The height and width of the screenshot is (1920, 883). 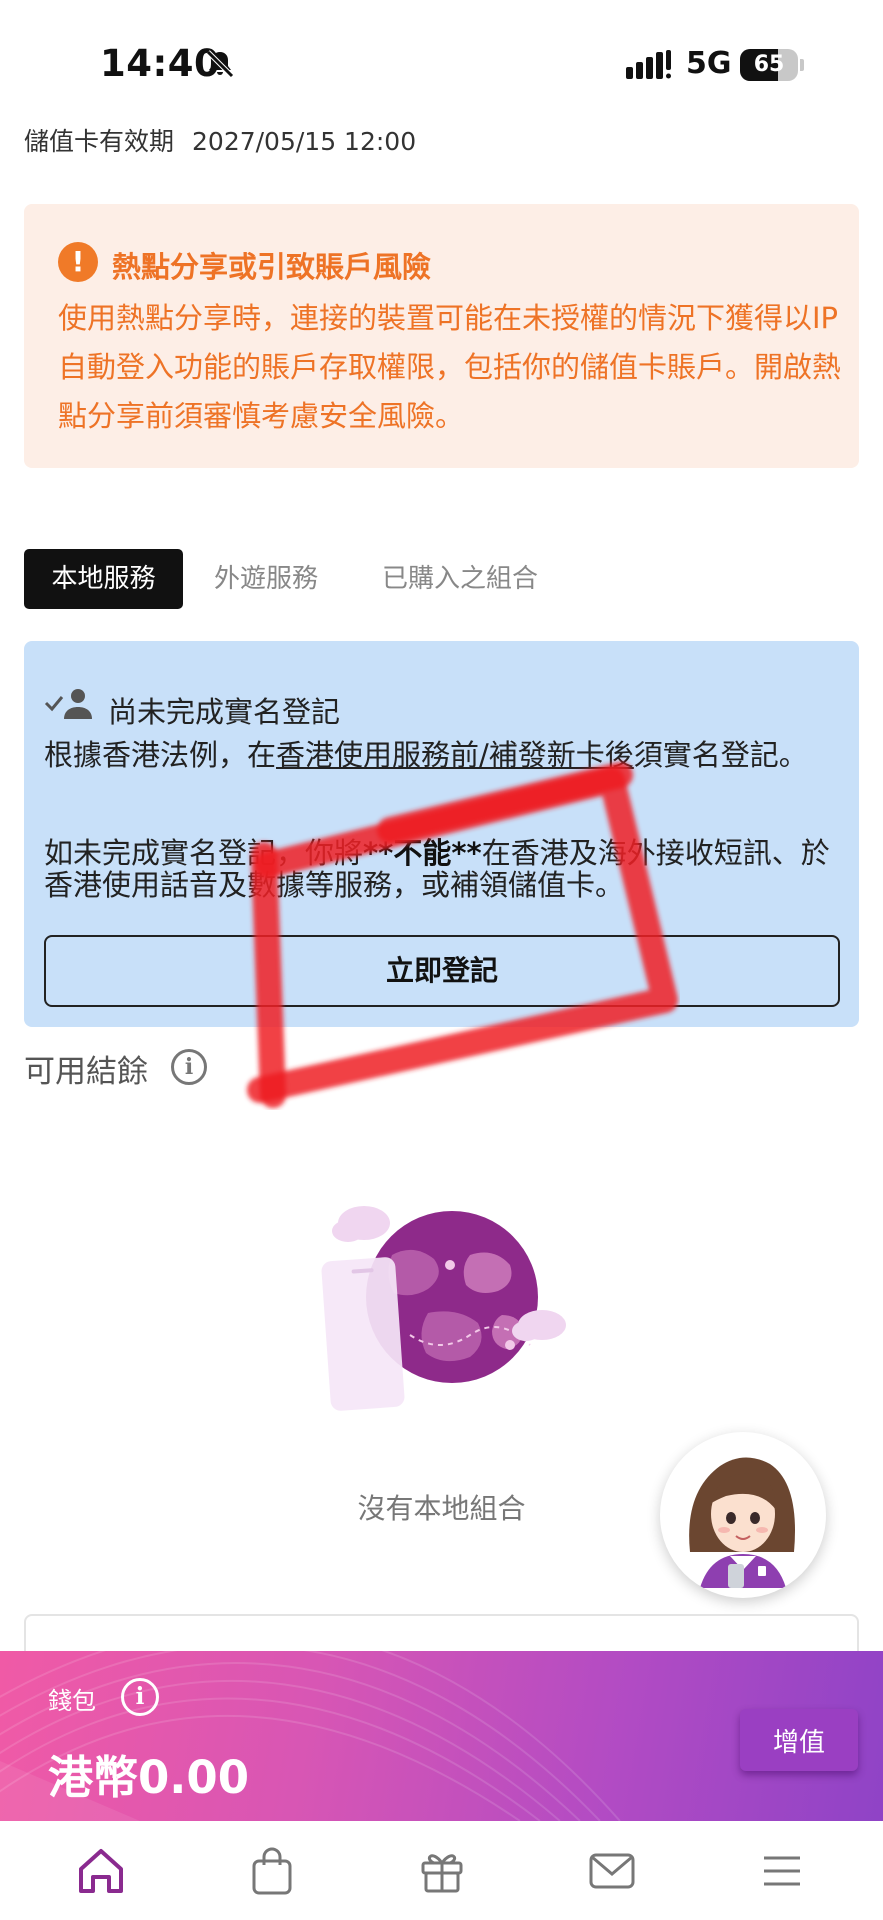 I want to click on tab-travel-services: 外遊服務, so click(x=266, y=579).